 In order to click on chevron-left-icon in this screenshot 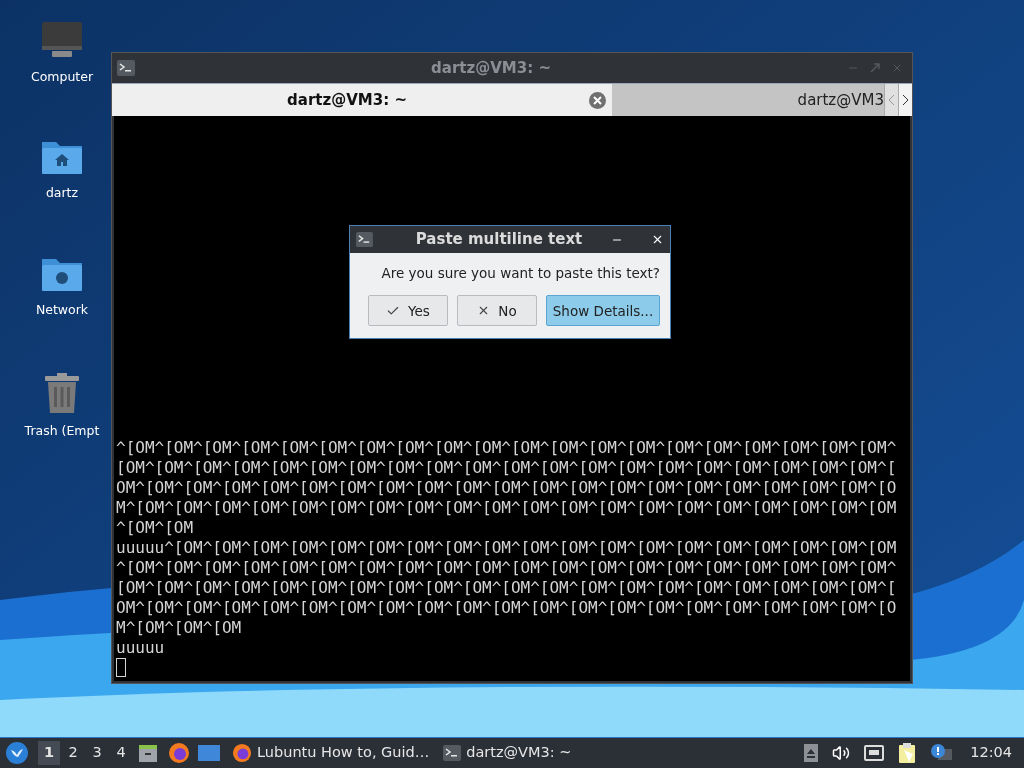, I will do `click(891, 100)`.